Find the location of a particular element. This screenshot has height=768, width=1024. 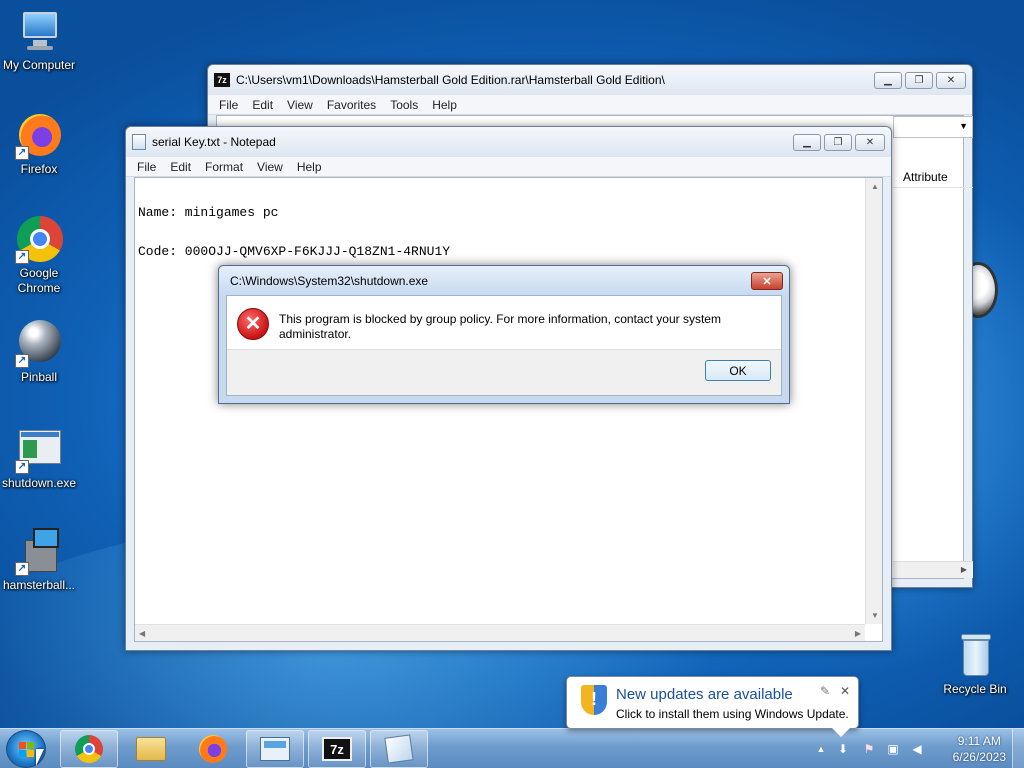

text-line: Name: minigames pc is located at coordinates (208, 212).